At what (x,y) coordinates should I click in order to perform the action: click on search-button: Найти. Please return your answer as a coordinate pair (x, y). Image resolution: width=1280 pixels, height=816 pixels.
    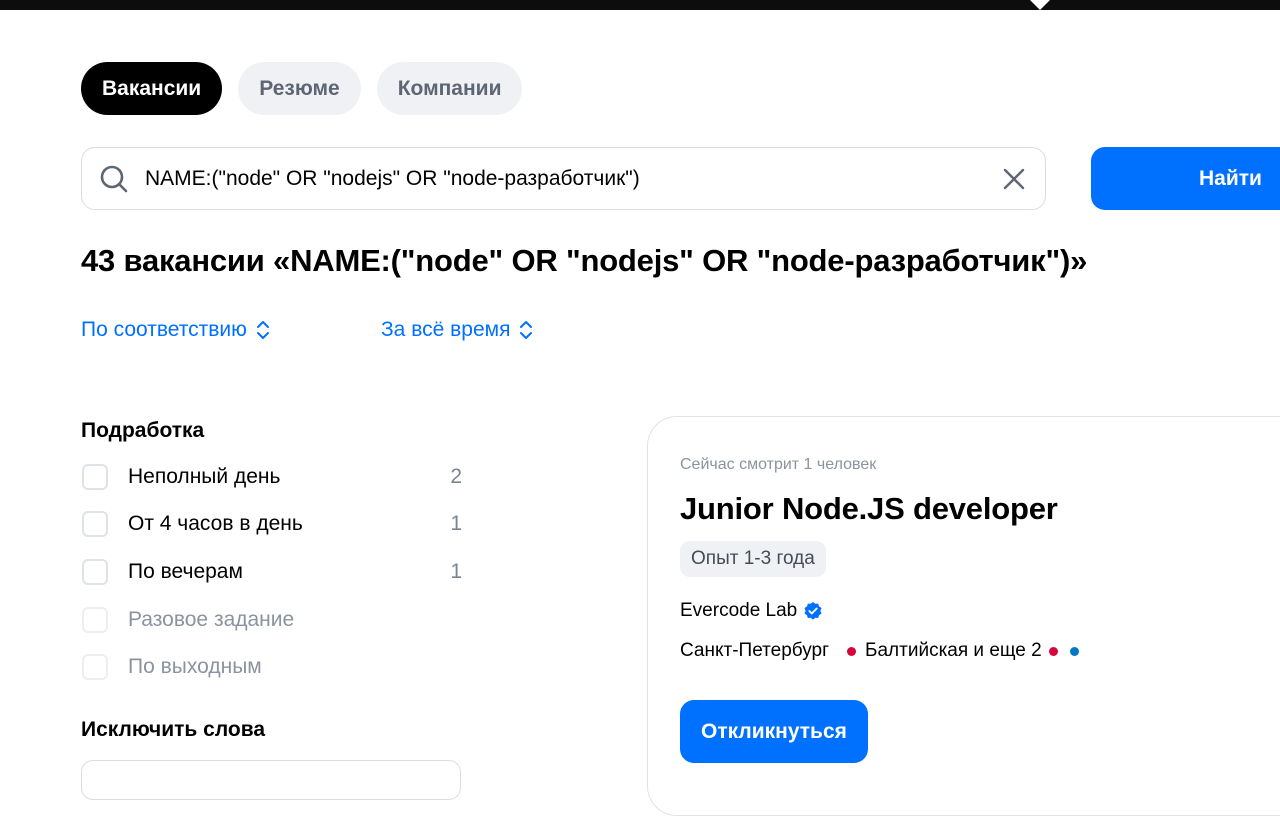
    Looking at the image, I should click on (1185, 178).